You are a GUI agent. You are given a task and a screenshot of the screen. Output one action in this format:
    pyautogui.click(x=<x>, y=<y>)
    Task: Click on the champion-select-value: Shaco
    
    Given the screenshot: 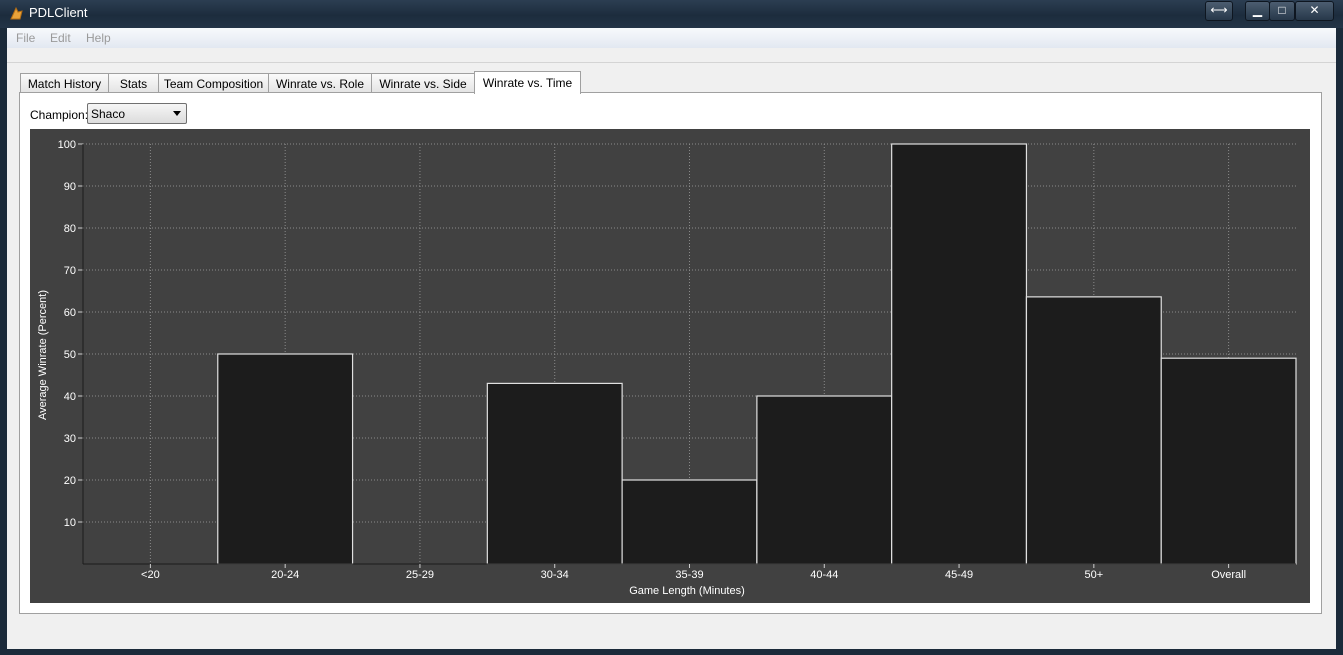 What is the action you would take?
    pyautogui.click(x=108, y=114)
    